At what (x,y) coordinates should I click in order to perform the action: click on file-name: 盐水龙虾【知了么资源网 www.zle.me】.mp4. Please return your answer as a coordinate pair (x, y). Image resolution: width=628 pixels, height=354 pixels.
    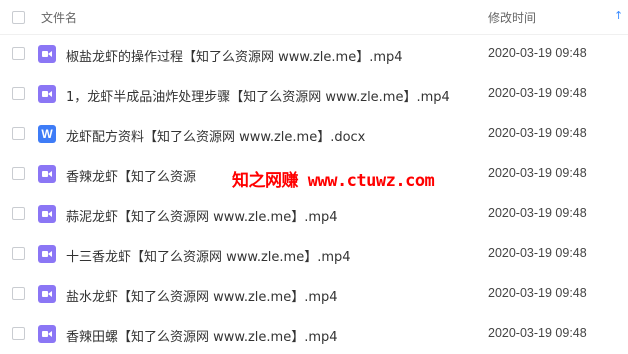
    Looking at the image, I should click on (202, 295).